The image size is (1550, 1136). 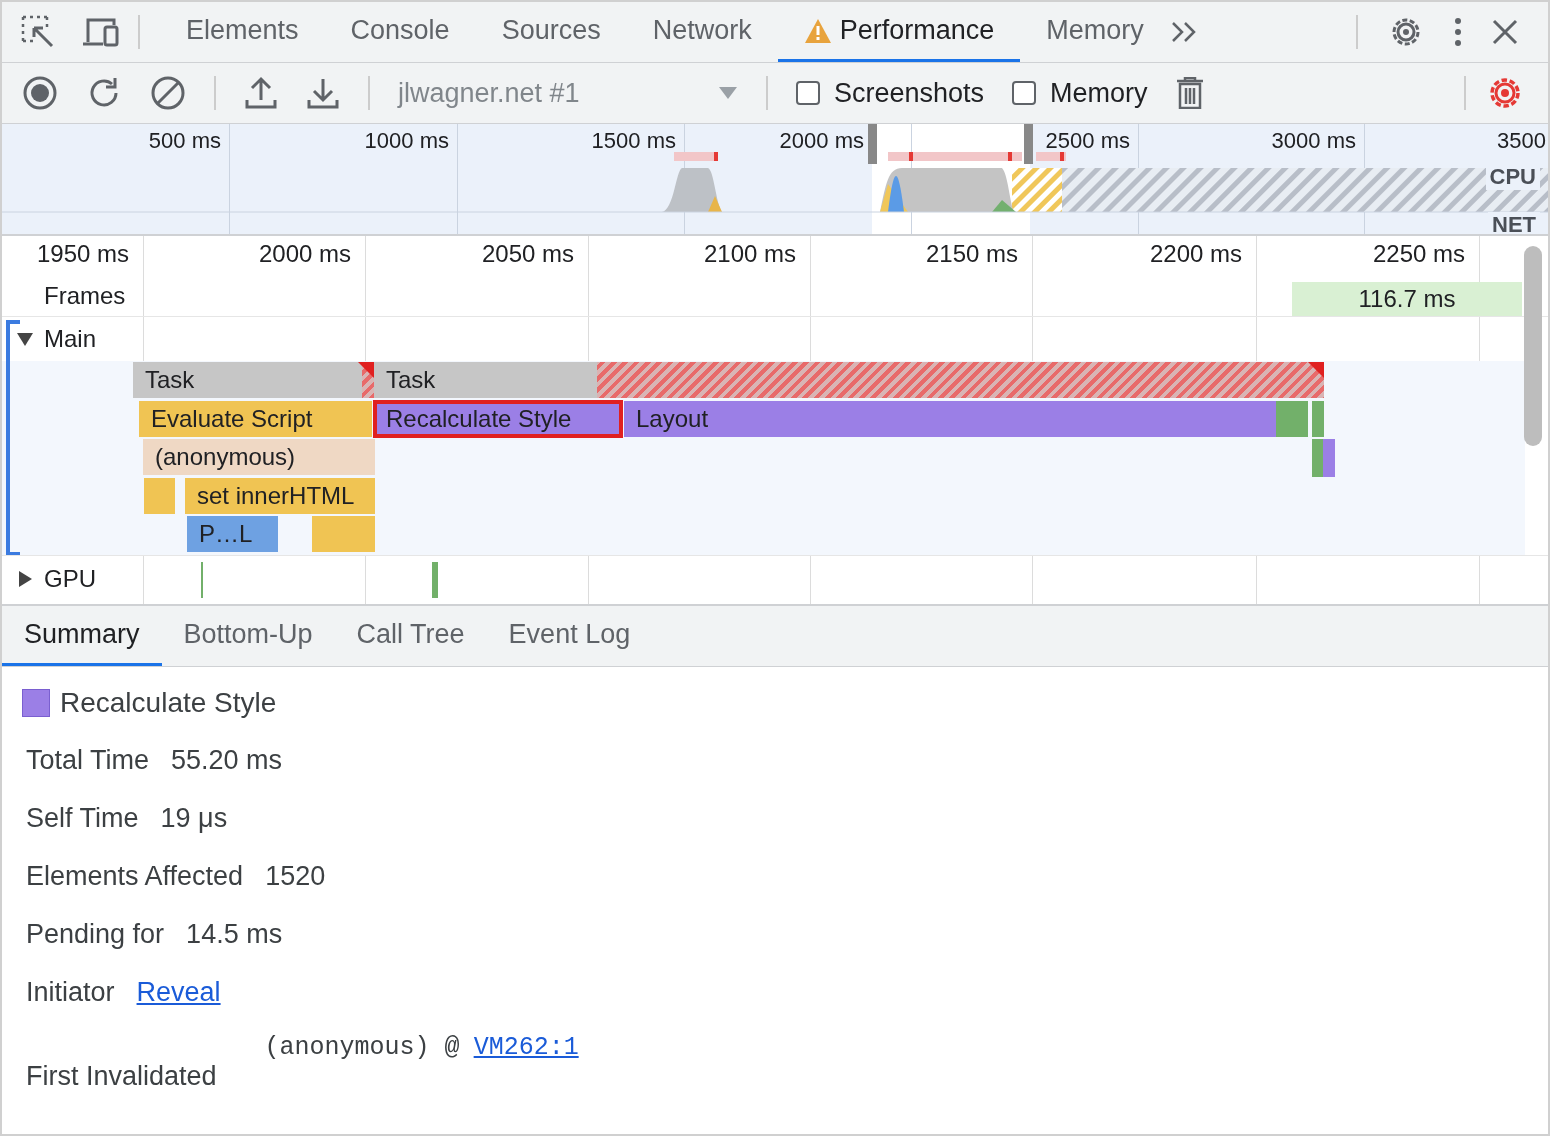 I want to click on detail-value: 19 μs, so click(x=194, y=818).